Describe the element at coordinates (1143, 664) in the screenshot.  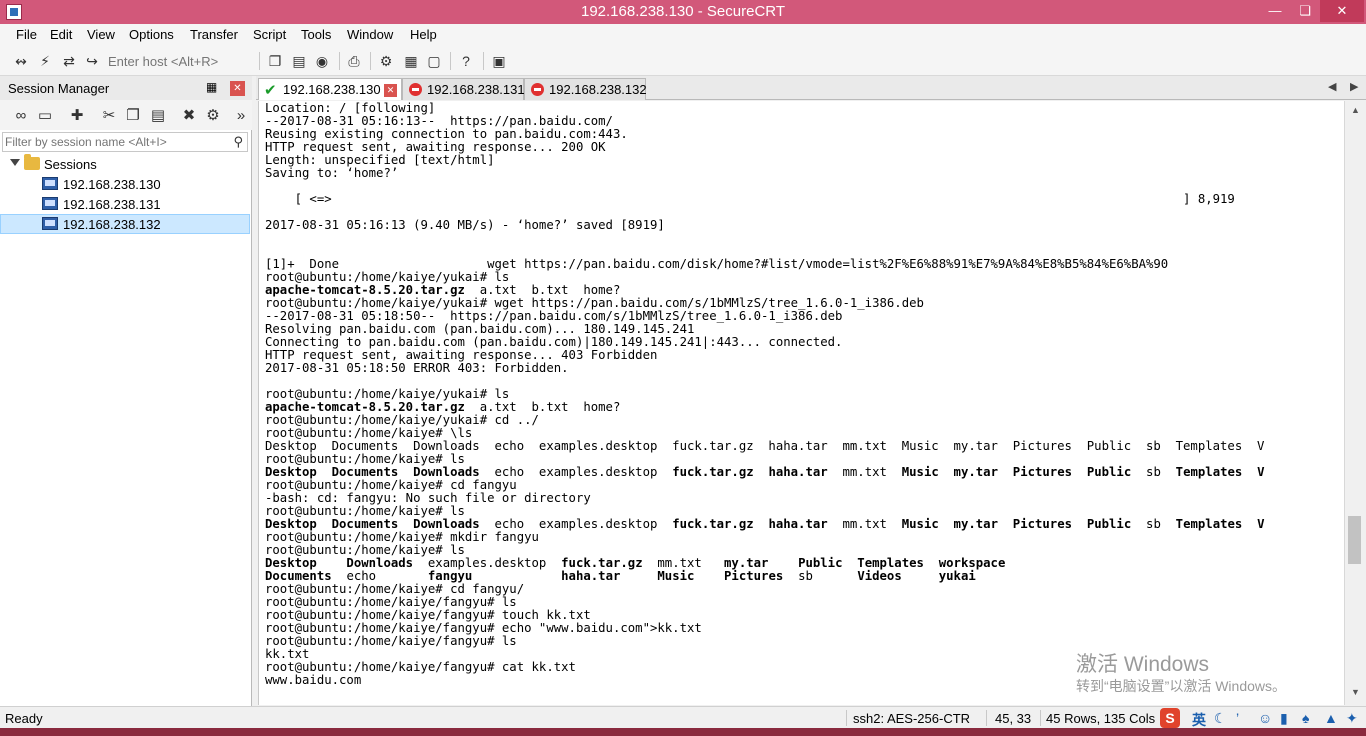
I see `watermark-line1: 激活 Windows` at that location.